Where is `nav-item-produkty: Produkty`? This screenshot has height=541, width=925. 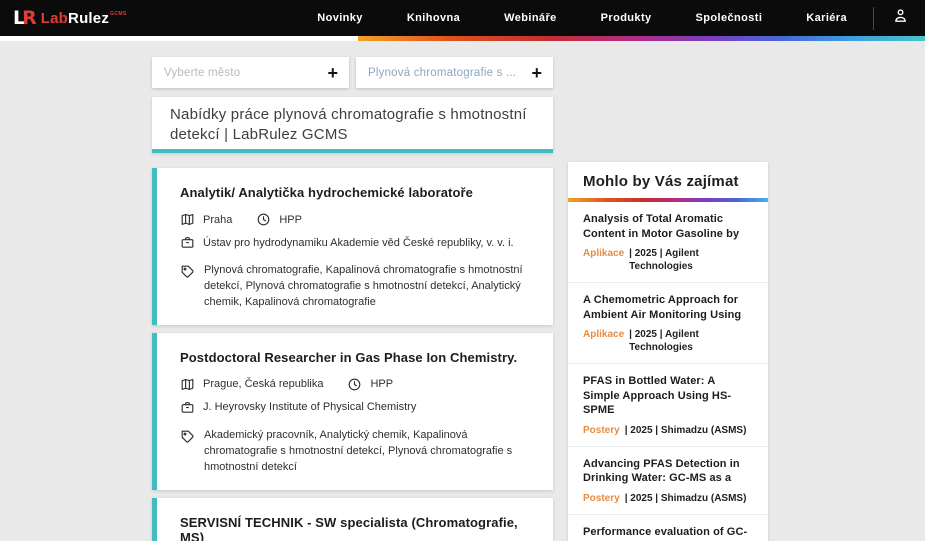 nav-item-produkty: Produkty is located at coordinates (626, 18).